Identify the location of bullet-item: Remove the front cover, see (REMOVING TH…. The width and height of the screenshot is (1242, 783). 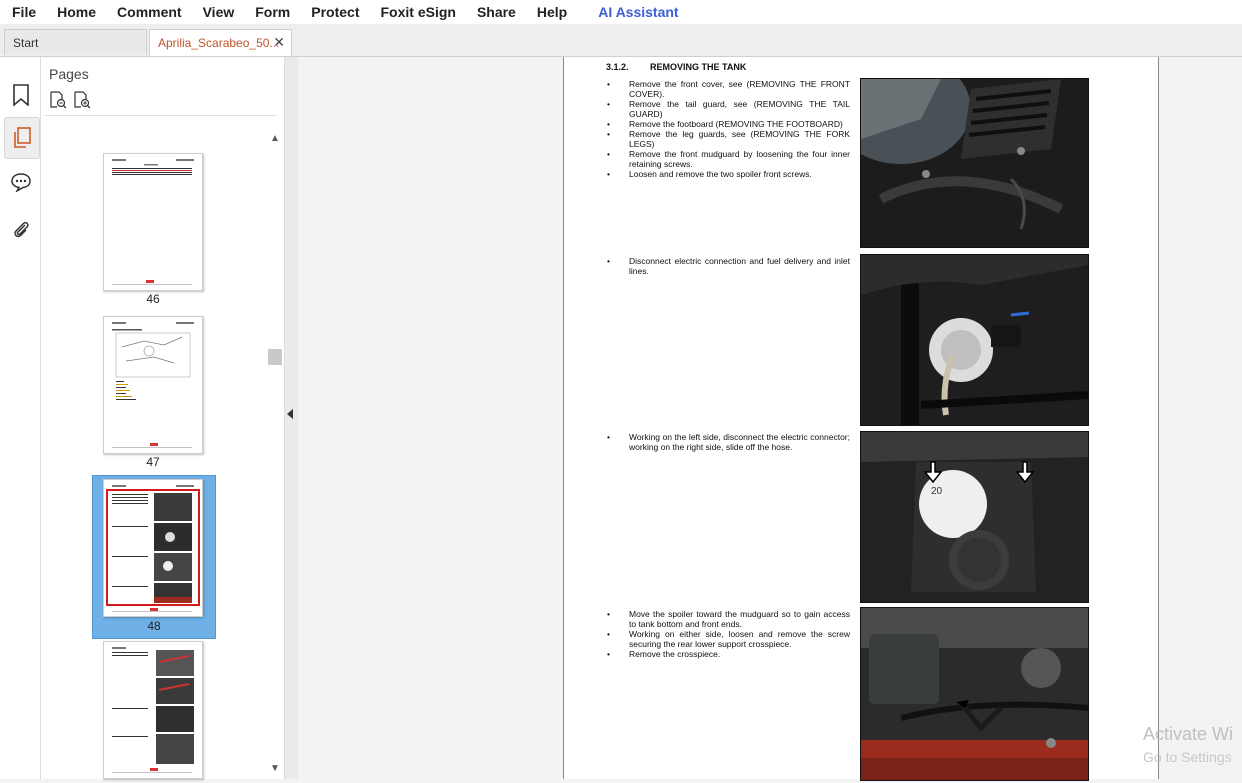
(727, 89).